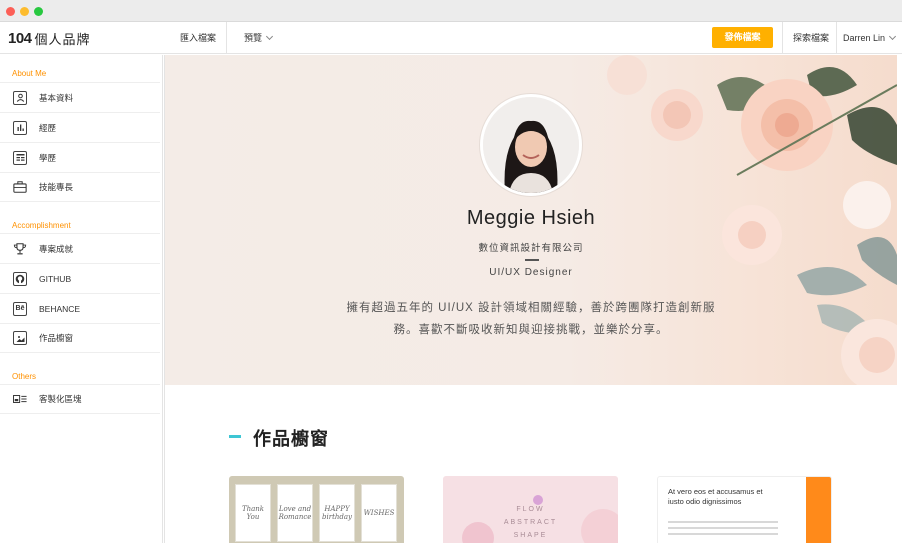  Describe the element at coordinates (24, 11) in the screenshot. I see `minimize-window-button` at that location.